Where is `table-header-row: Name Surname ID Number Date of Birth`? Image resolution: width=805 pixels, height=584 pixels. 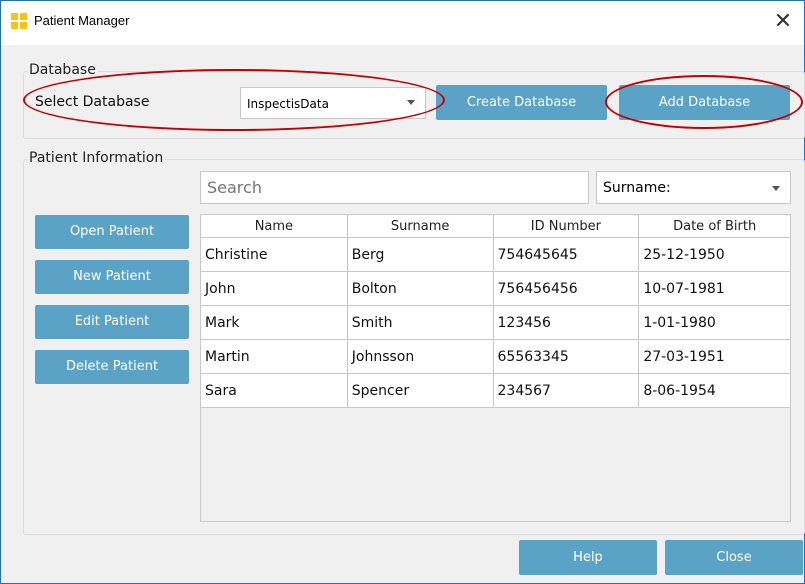
table-header-row: Name Surname ID Number Date of Birth is located at coordinates (495, 226).